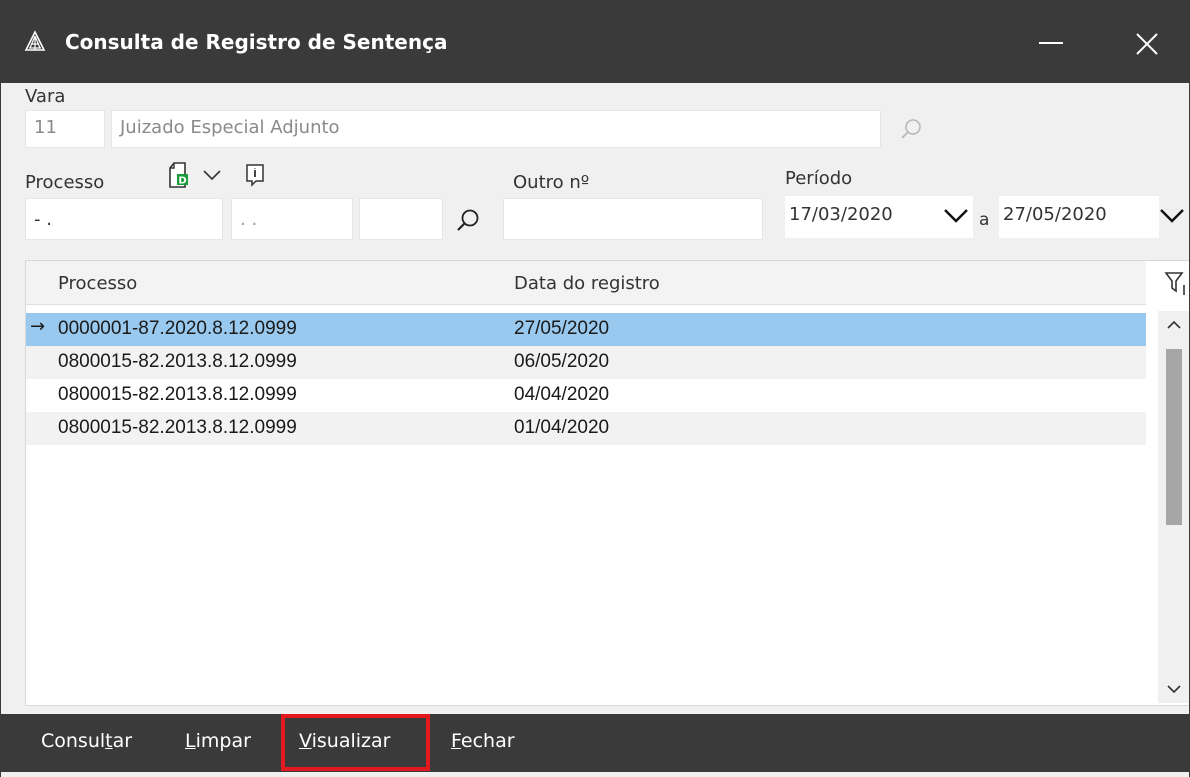  I want to click on vara-search-icon, so click(911, 130).